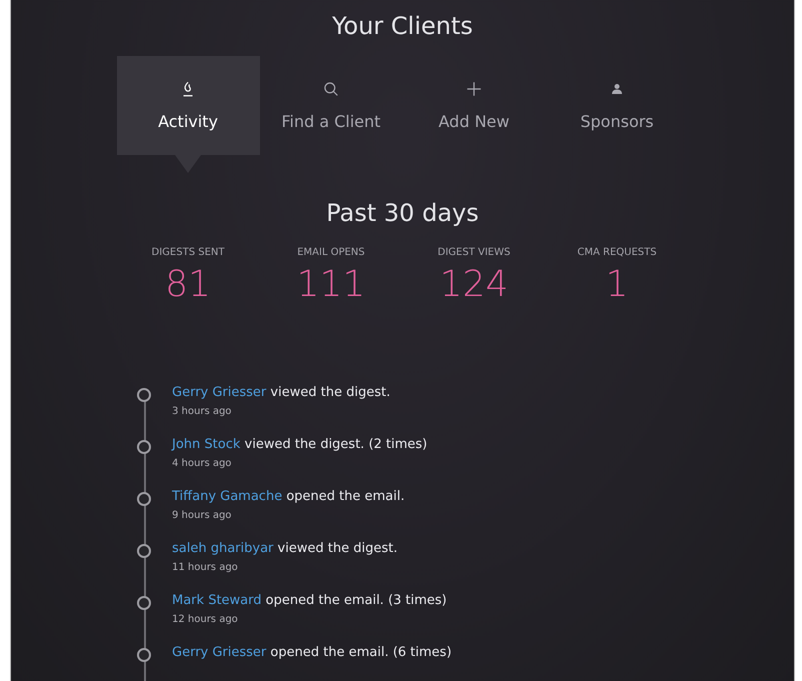 This screenshot has width=802, height=681. I want to click on stat-value: 81, so click(188, 284).